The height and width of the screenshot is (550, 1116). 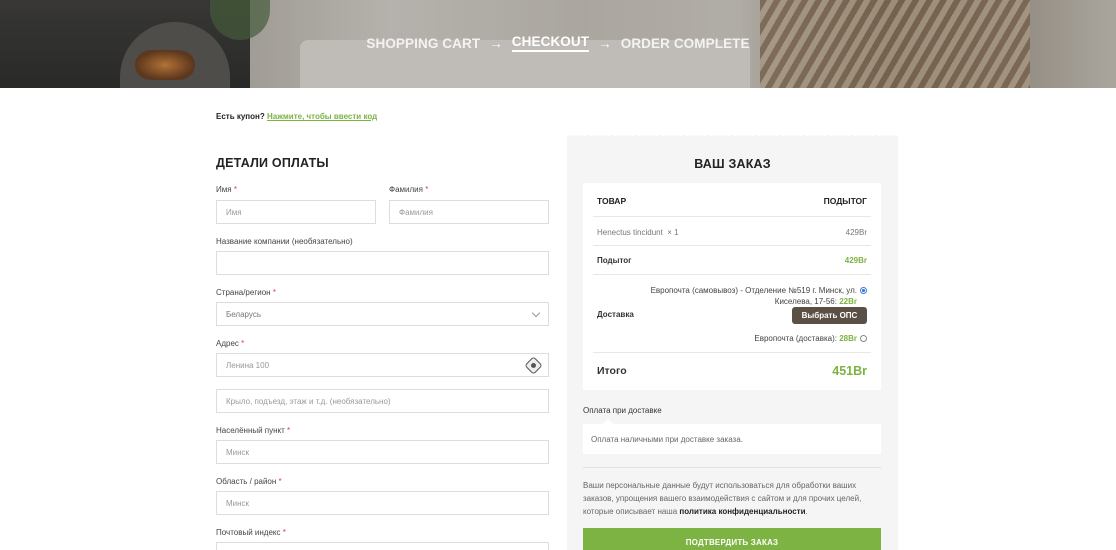 What do you see at coordinates (614, 260) in the screenshot?
I see `subtotal-label: Подытог` at bounding box center [614, 260].